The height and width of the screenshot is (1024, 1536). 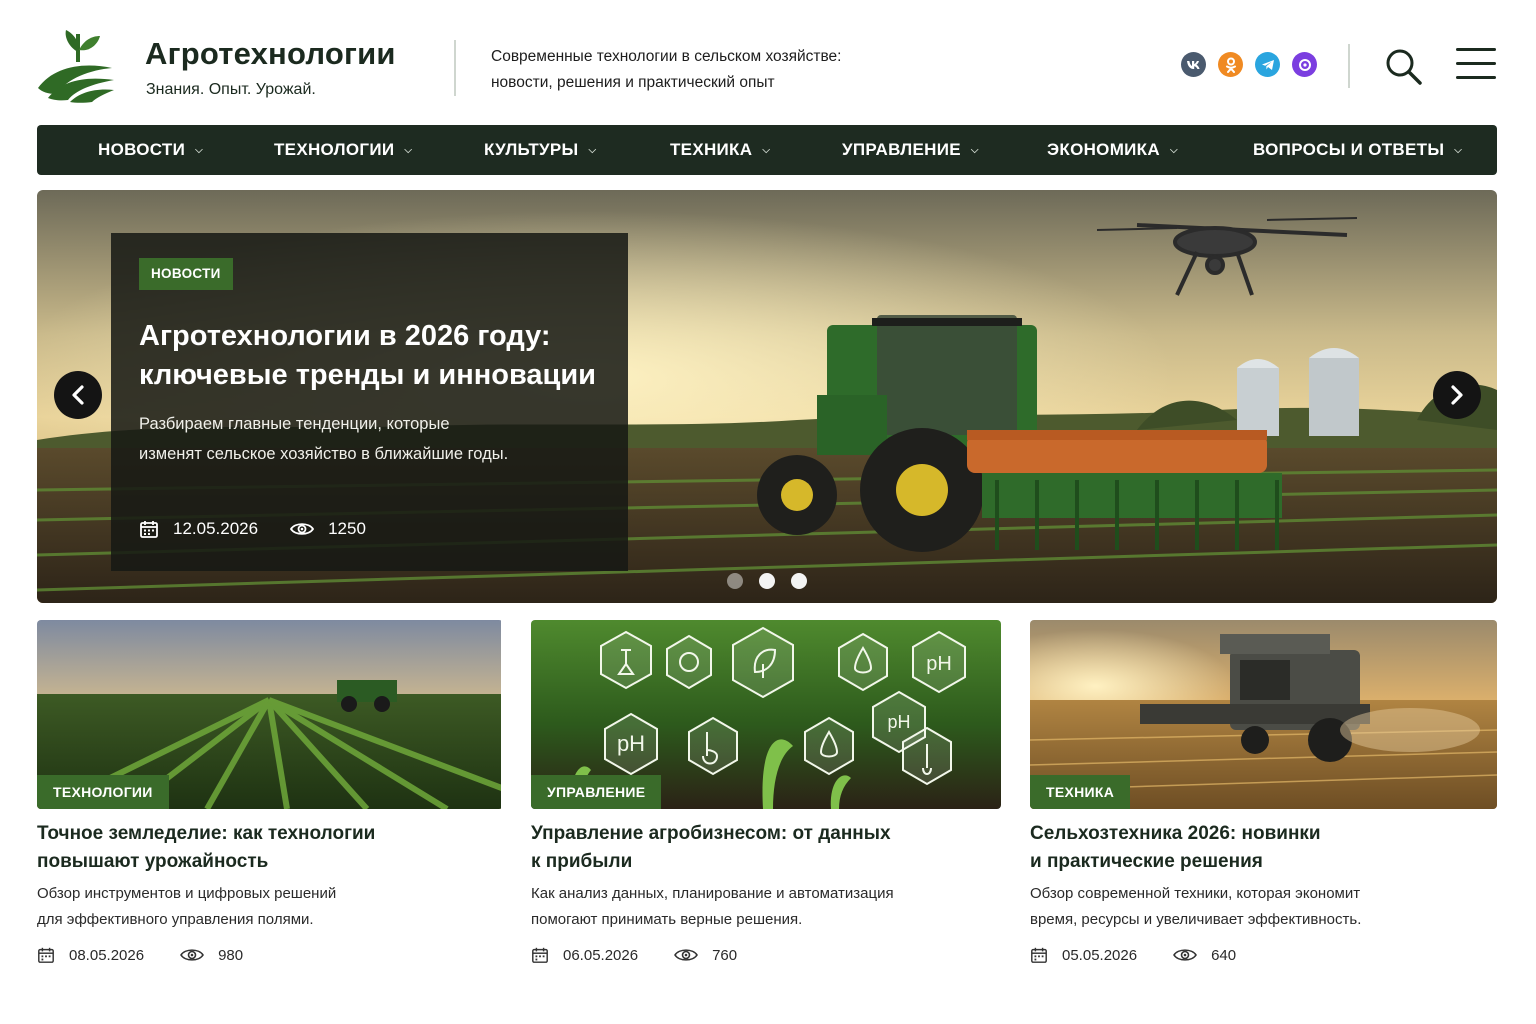 What do you see at coordinates (601, 955) in the screenshot?
I see `article-date-text: 06.05.2026` at bounding box center [601, 955].